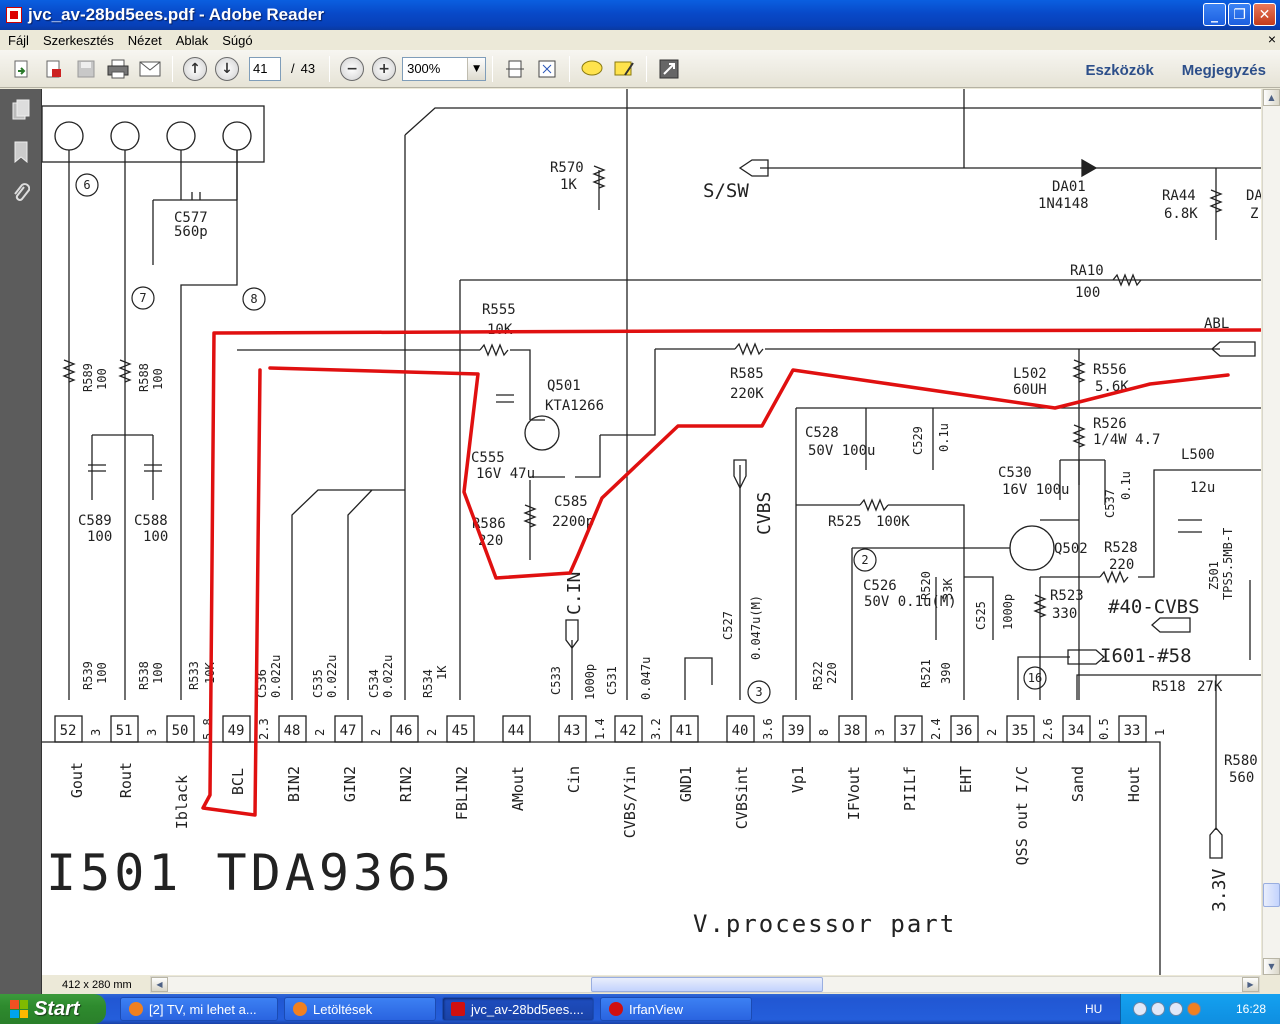 This screenshot has height=1024, width=1280. Describe the element at coordinates (22, 69) in the screenshot. I see `open-icon` at that location.